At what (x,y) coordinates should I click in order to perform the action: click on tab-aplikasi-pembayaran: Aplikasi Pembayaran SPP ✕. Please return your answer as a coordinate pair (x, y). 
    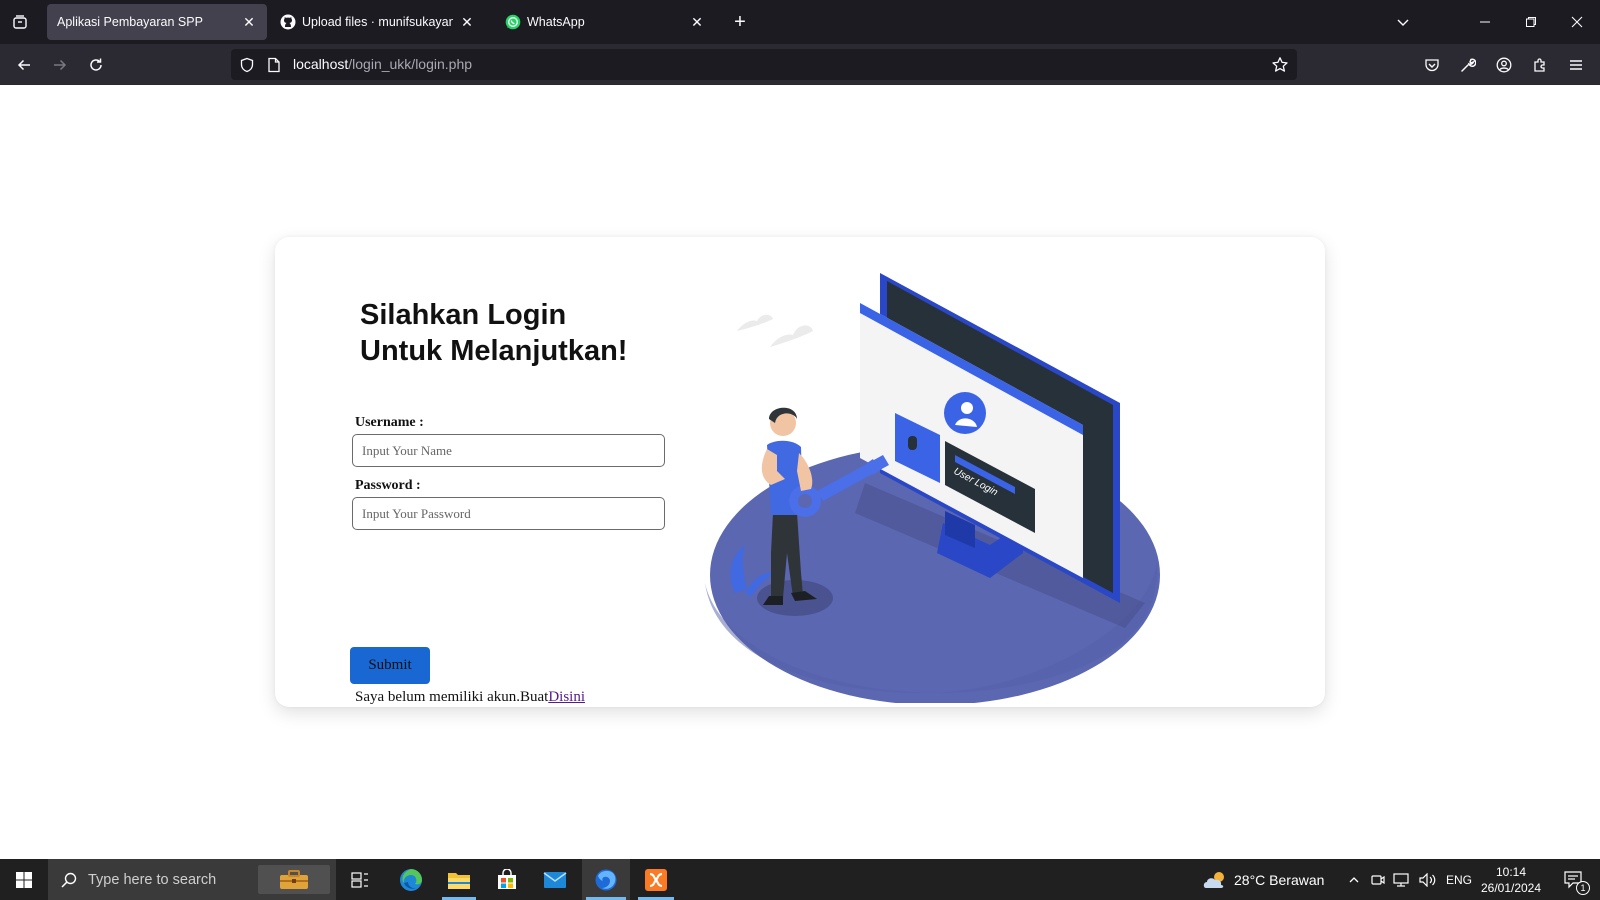
    Looking at the image, I should click on (157, 22).